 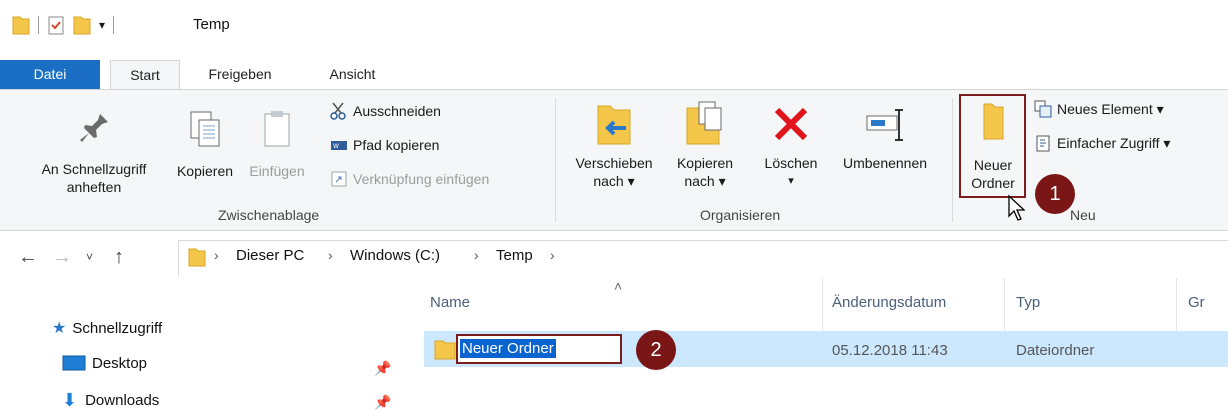 I want to click on nav-item-quick-access: ★ Schnellzugriff, so click(x=107, y=328).